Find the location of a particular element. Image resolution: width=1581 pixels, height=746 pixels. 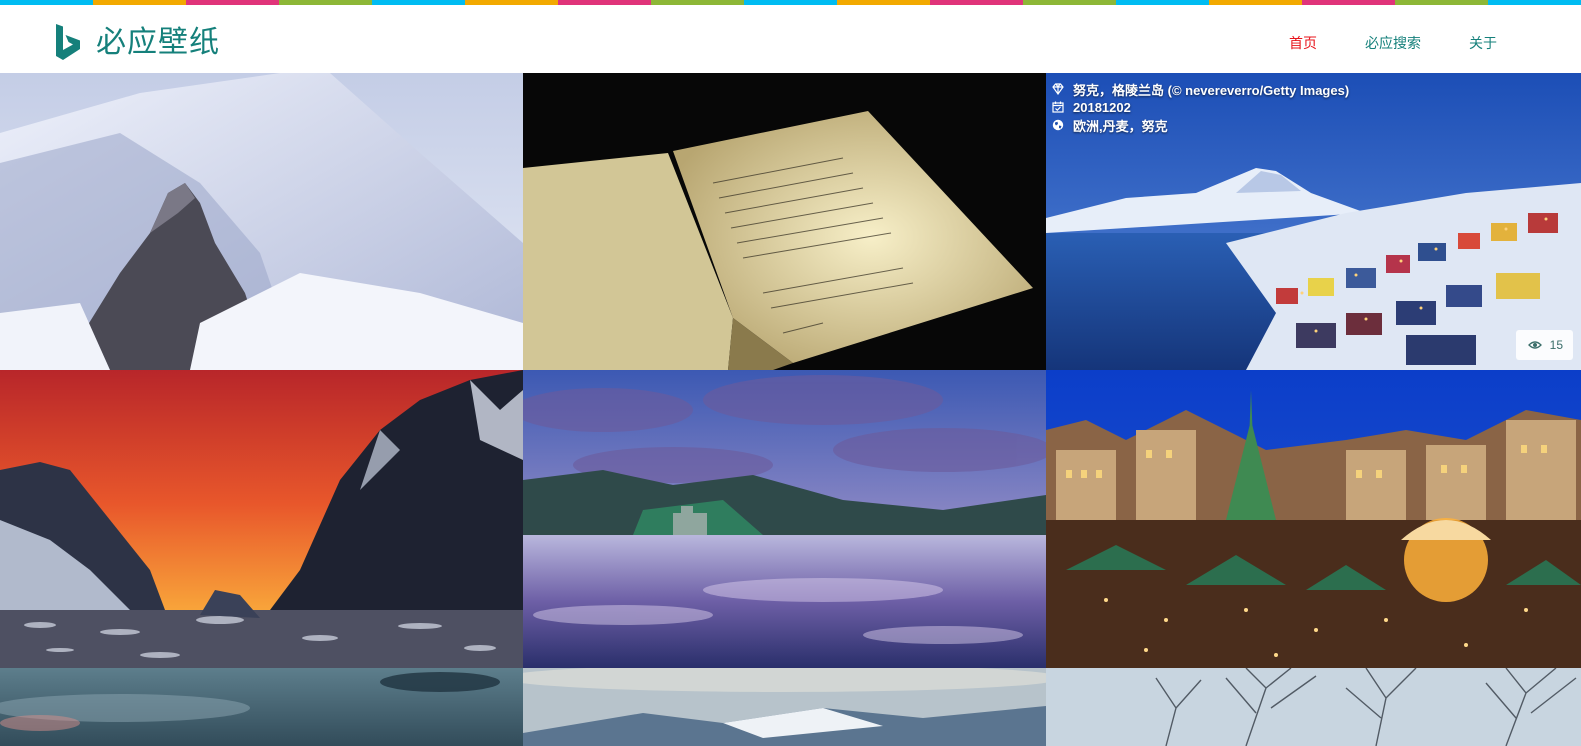

diamond-icon is located at coordinates (1058, 89).